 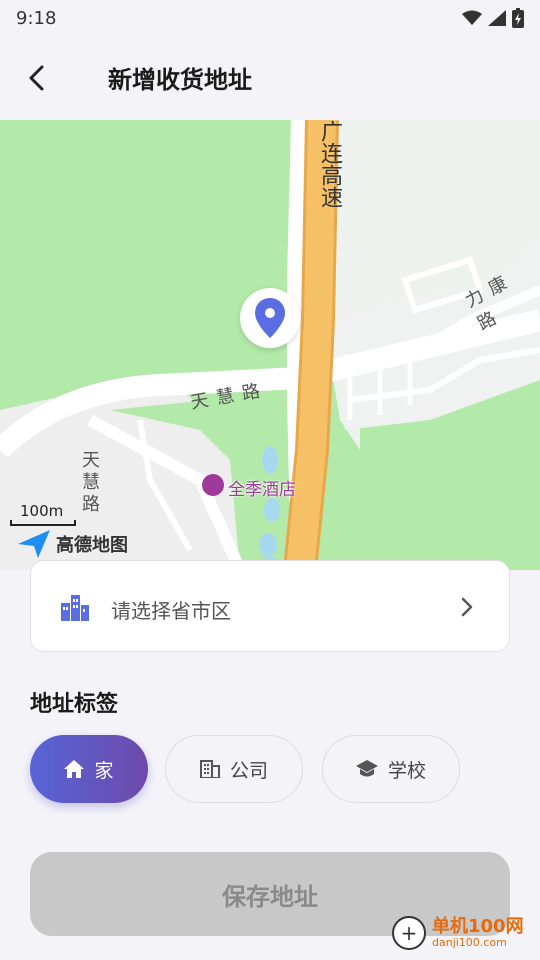 I want to click on tag-school-label: 学校, so click(x=406, y=770).